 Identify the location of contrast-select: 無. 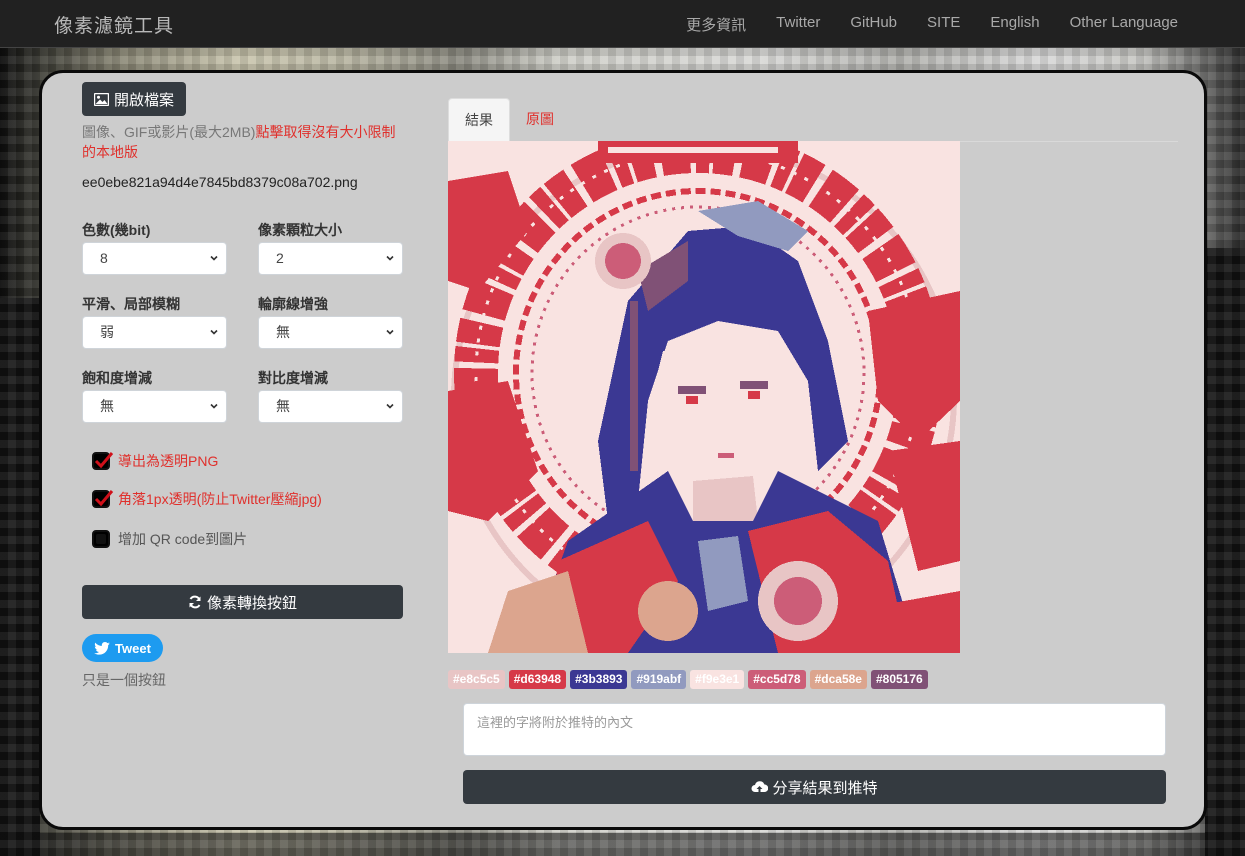
(330, 406).